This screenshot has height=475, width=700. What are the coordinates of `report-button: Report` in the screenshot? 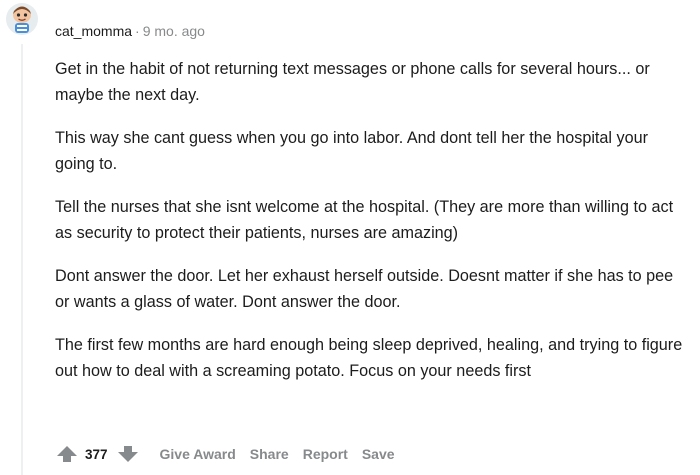 It's located at (325, 454).